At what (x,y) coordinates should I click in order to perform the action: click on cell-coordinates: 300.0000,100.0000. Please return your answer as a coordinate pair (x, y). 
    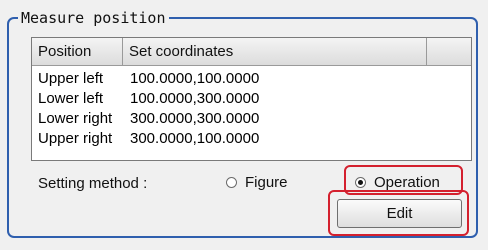
    Looking at the image, I should click on (195, 138).